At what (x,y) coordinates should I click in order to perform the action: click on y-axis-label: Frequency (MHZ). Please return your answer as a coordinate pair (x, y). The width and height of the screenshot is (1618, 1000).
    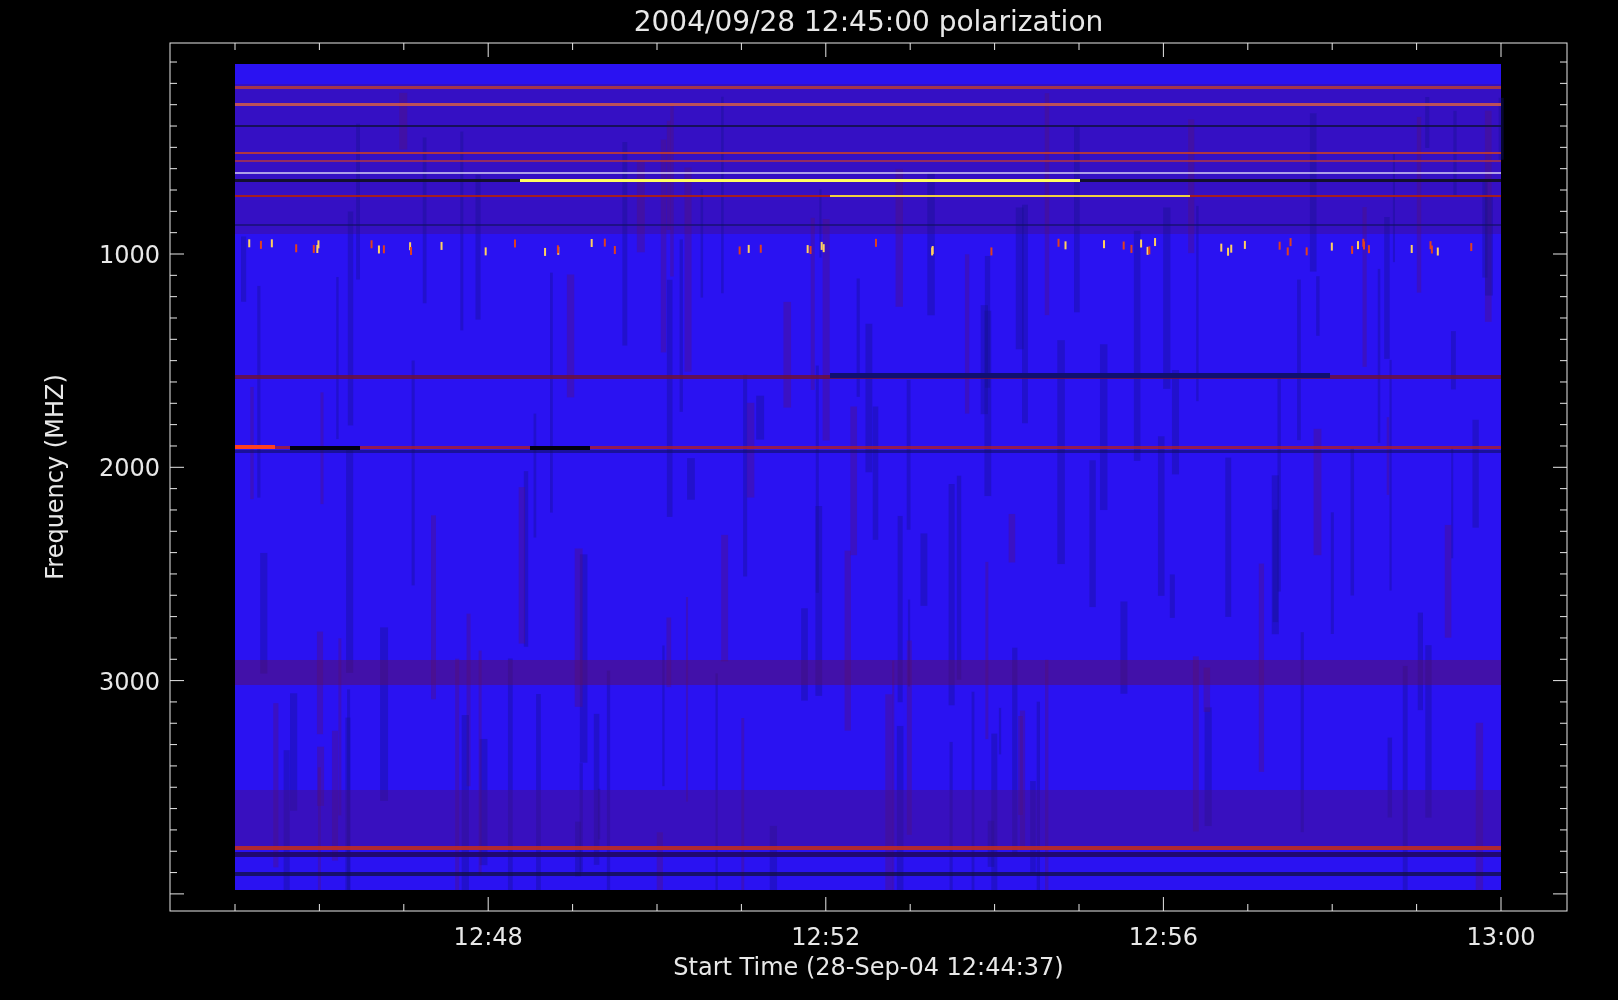
    Looking at the image, I should click on (55, 477).